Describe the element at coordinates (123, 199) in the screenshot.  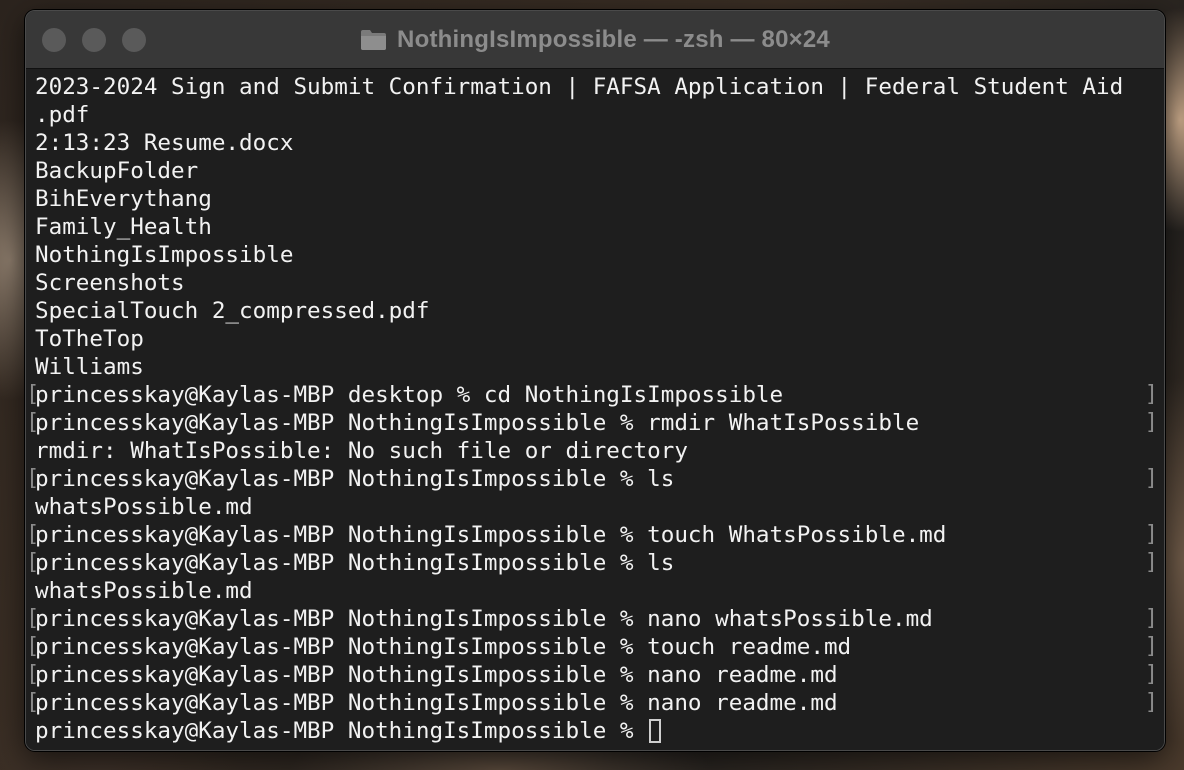
I see `output-line: BihEverythang` at that location.